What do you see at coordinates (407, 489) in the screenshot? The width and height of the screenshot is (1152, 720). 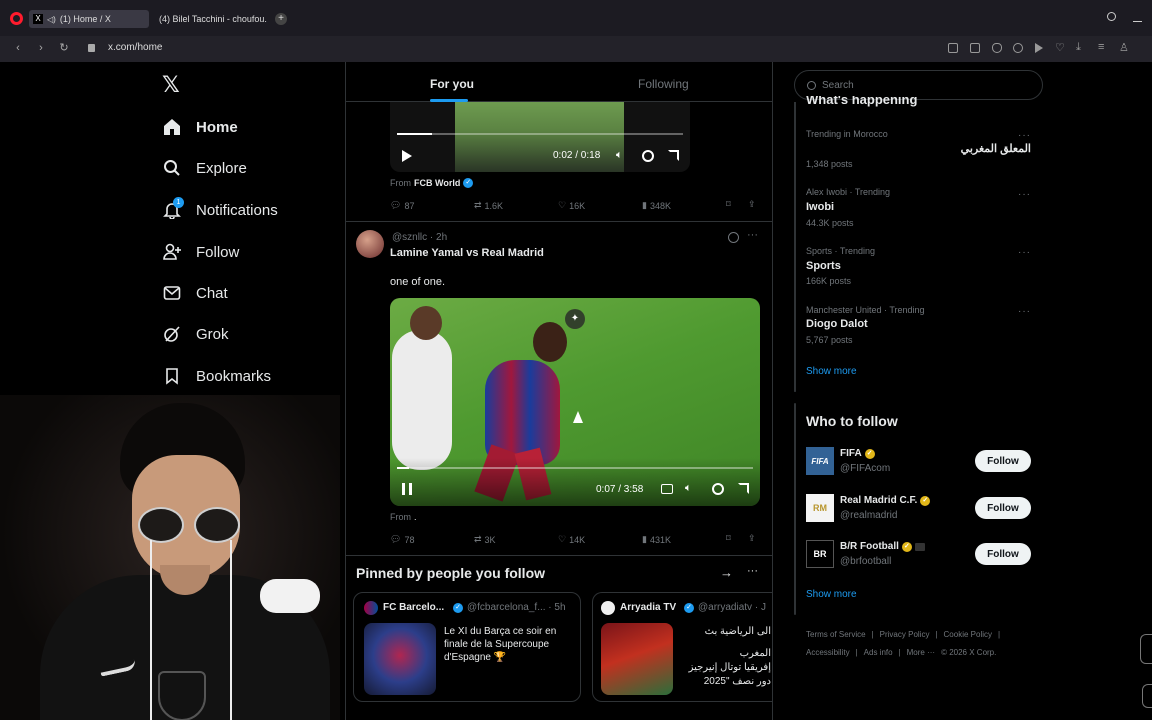 I see `pause-icon` at bounding box center [407, 489].